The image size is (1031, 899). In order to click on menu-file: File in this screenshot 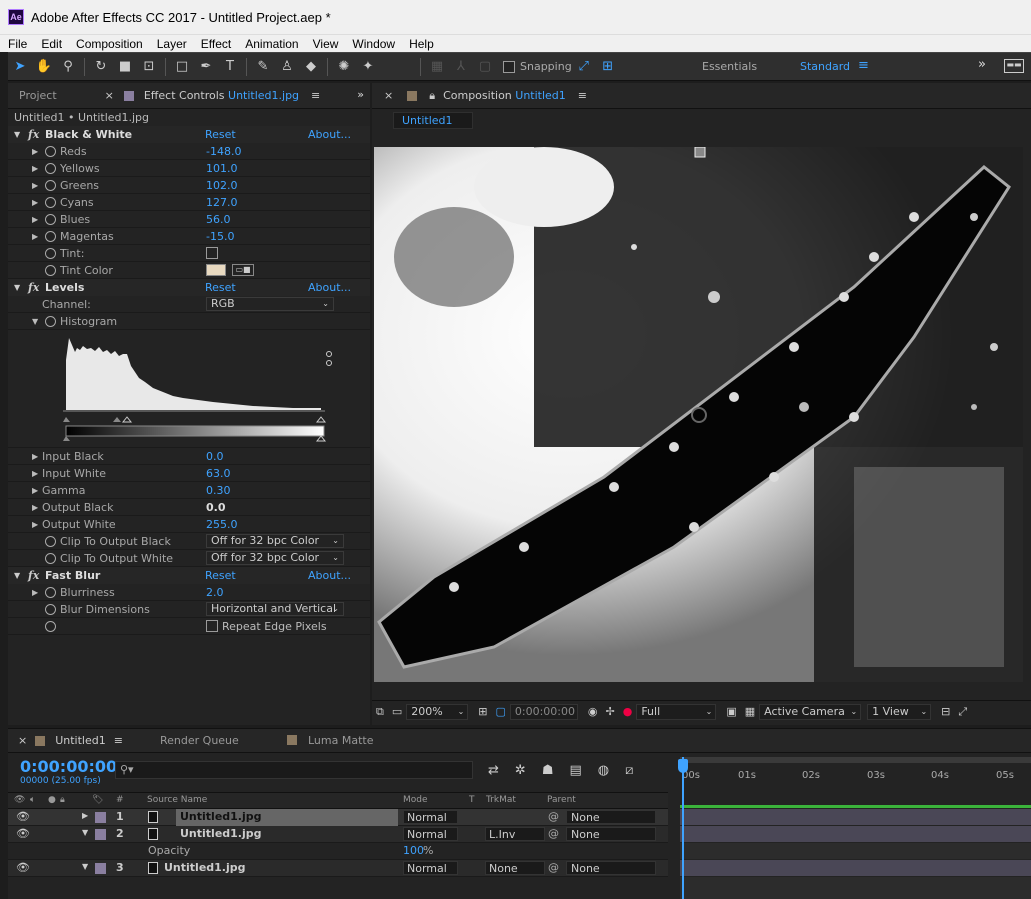, I will do `click(17, 44)`.